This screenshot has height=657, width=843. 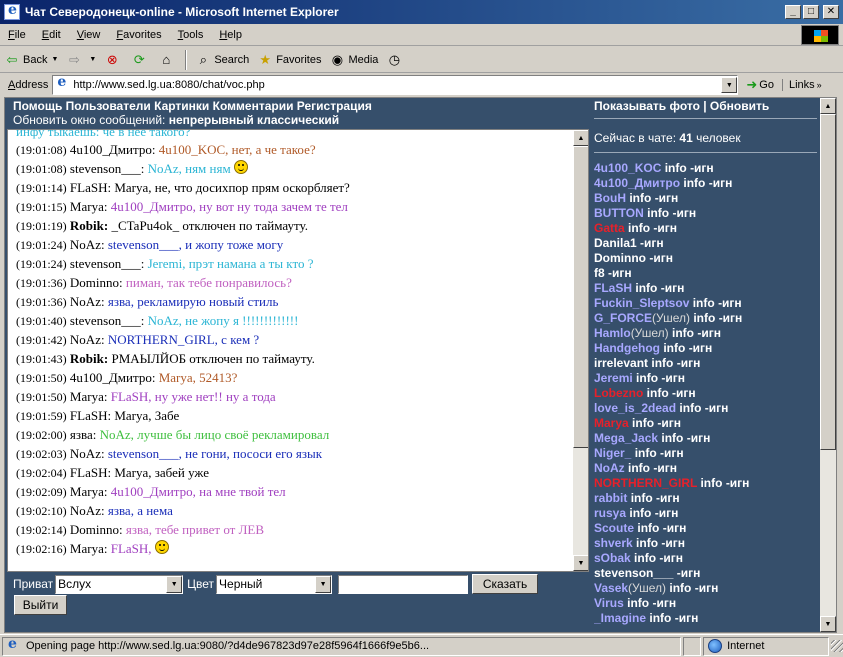 What do you see at coordinates (612, 333) in the screenshot?
I see `user-name-link: Hamlo` at bounding box center [612, 333].